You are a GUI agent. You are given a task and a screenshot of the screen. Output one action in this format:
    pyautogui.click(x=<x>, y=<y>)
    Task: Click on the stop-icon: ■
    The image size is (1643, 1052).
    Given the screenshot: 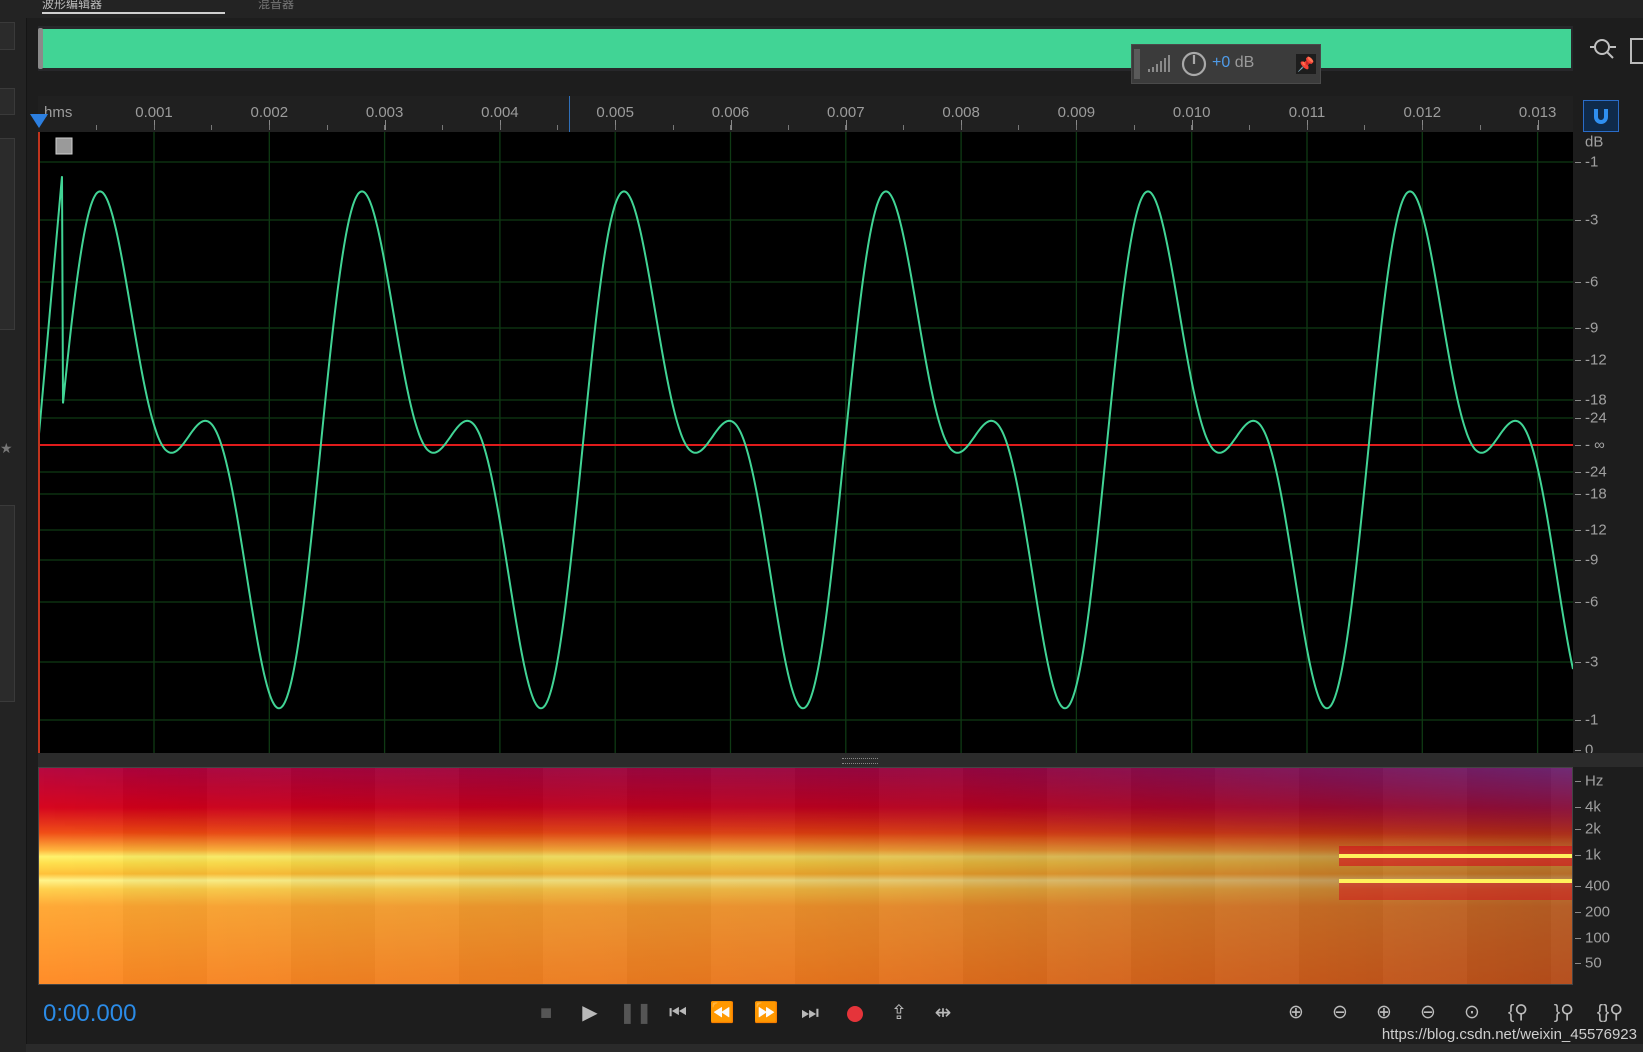 What is the action you would take?
    pyautogui.click(x=546, y=1013)
    